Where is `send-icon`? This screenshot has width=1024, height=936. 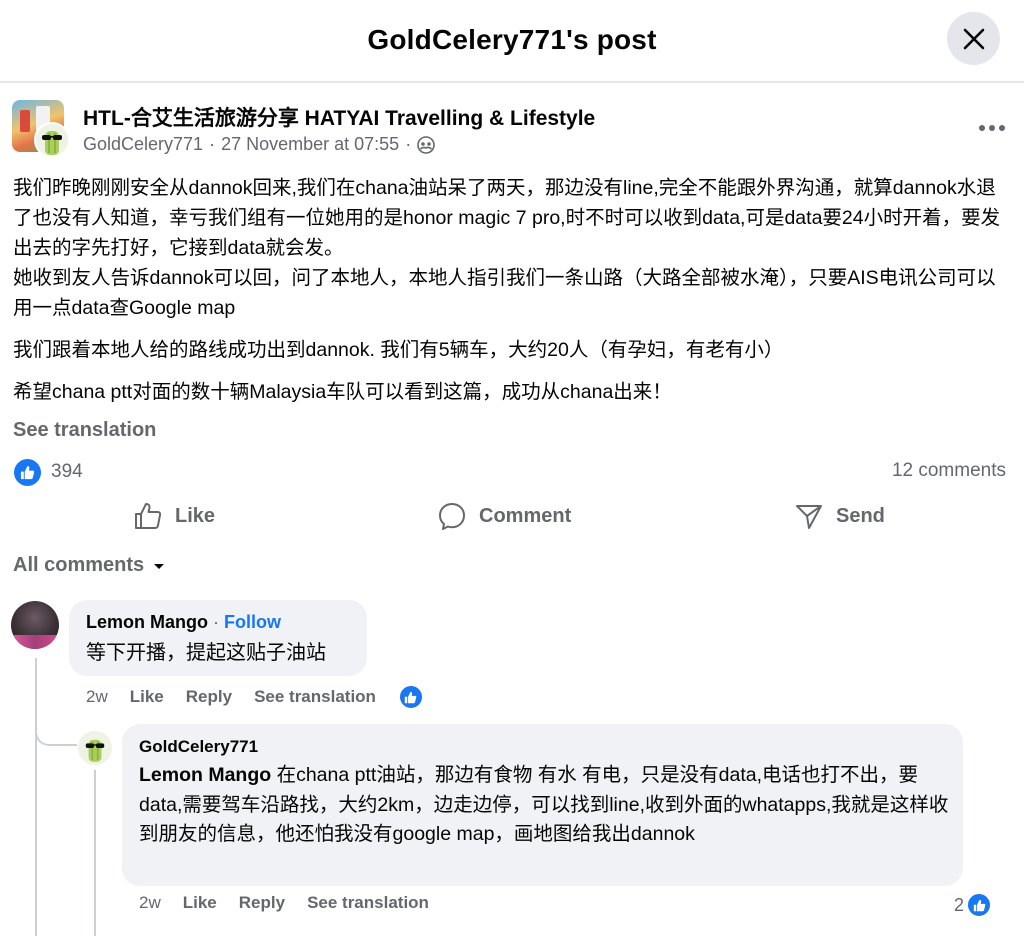
send-icon is located at coordinates (809, 517).